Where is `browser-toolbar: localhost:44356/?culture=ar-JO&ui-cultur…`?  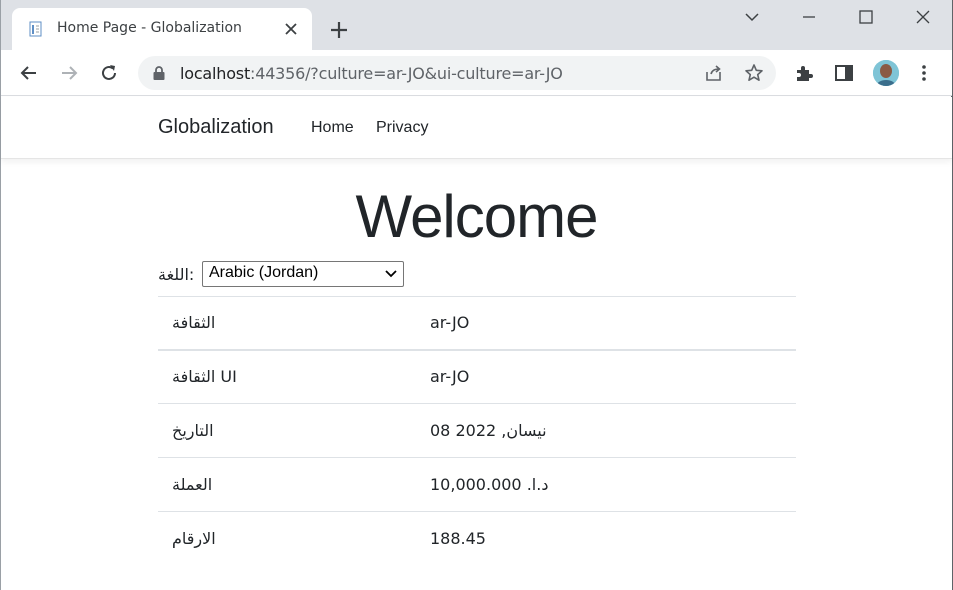 browser-toolbar: localhost:44356/?culture=ar-JO&ui-cultur… is located at coordinates (476, 73).